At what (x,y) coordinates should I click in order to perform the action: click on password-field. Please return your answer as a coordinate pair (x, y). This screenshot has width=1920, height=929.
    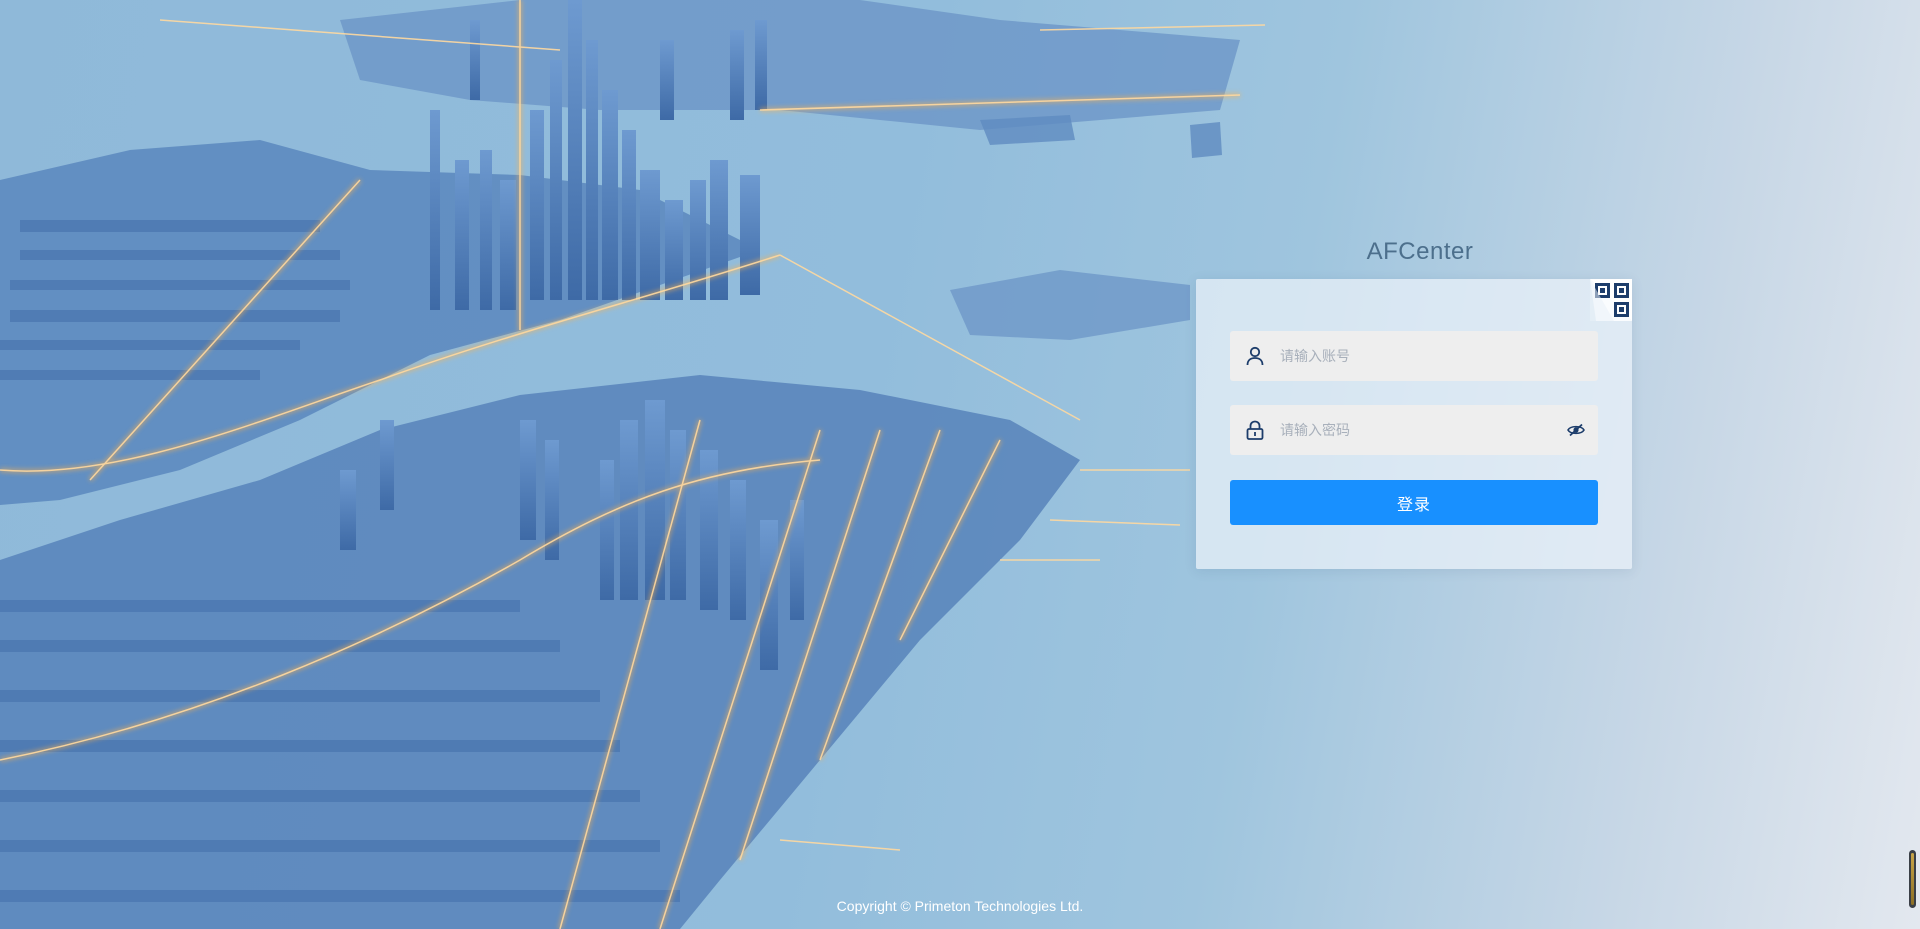
    Looking at the image, I should click on (1414, 430).